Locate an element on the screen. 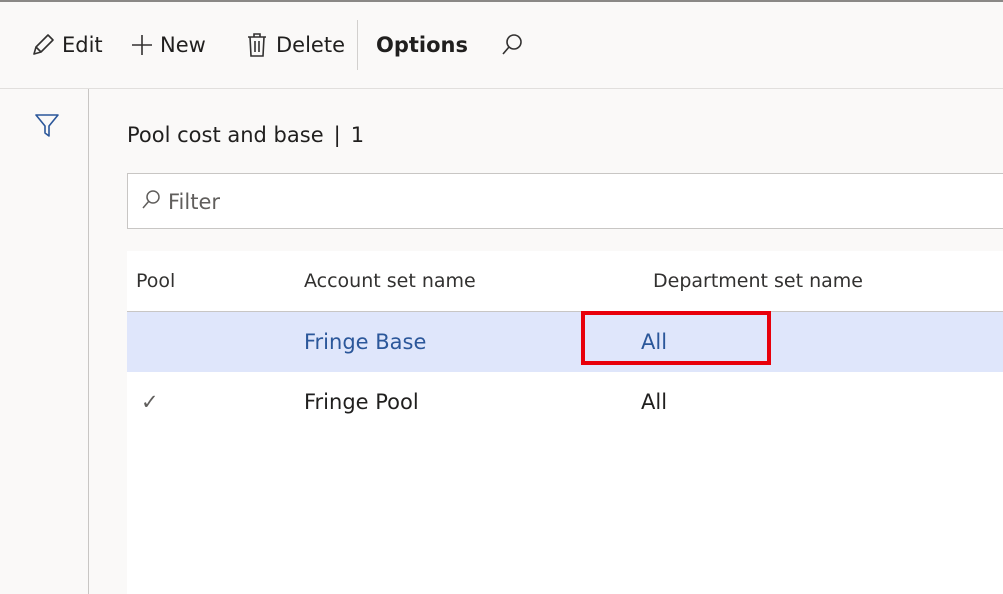 This screenshot has width=1003, height=594. options-label: Options is located at coordinates (422, 45).